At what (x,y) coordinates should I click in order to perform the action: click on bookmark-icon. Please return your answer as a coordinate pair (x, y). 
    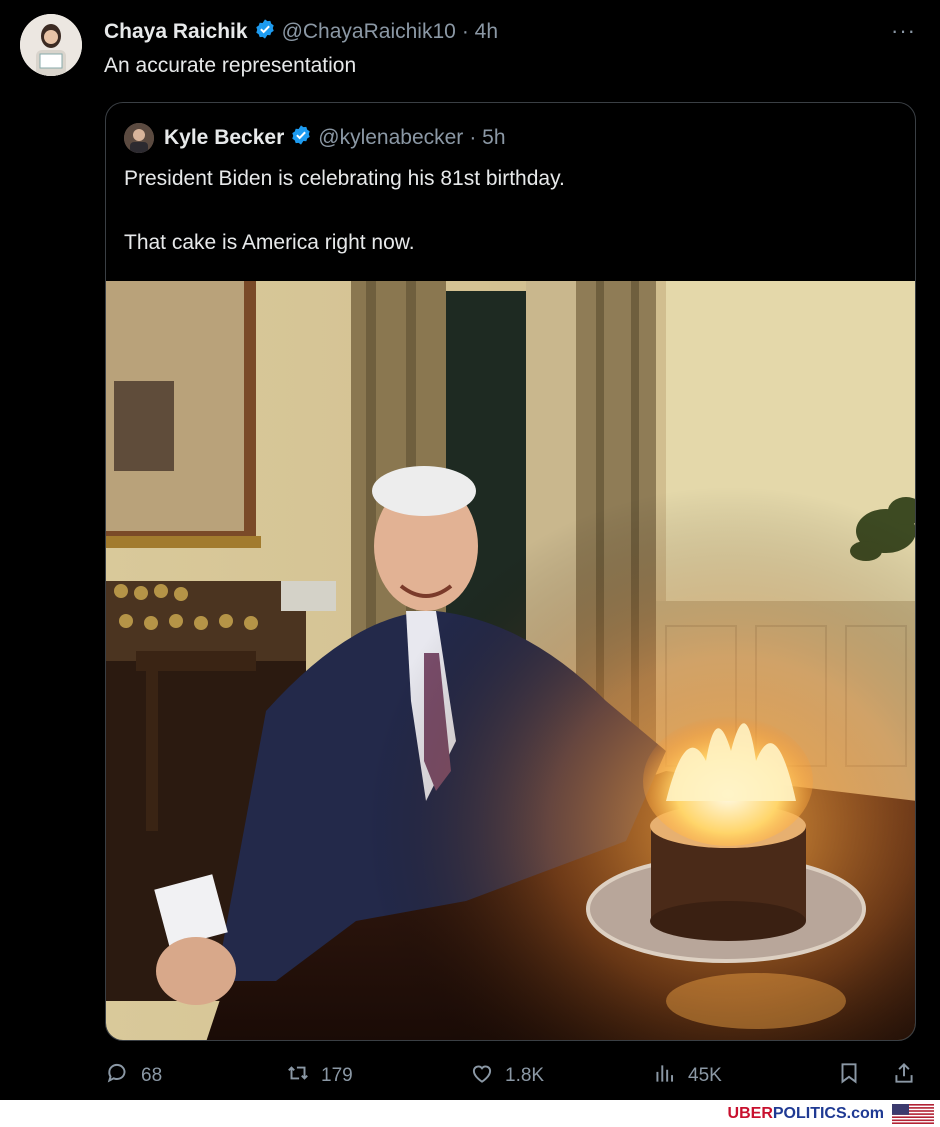
    Looking at the image, I should click on (849, 1076).